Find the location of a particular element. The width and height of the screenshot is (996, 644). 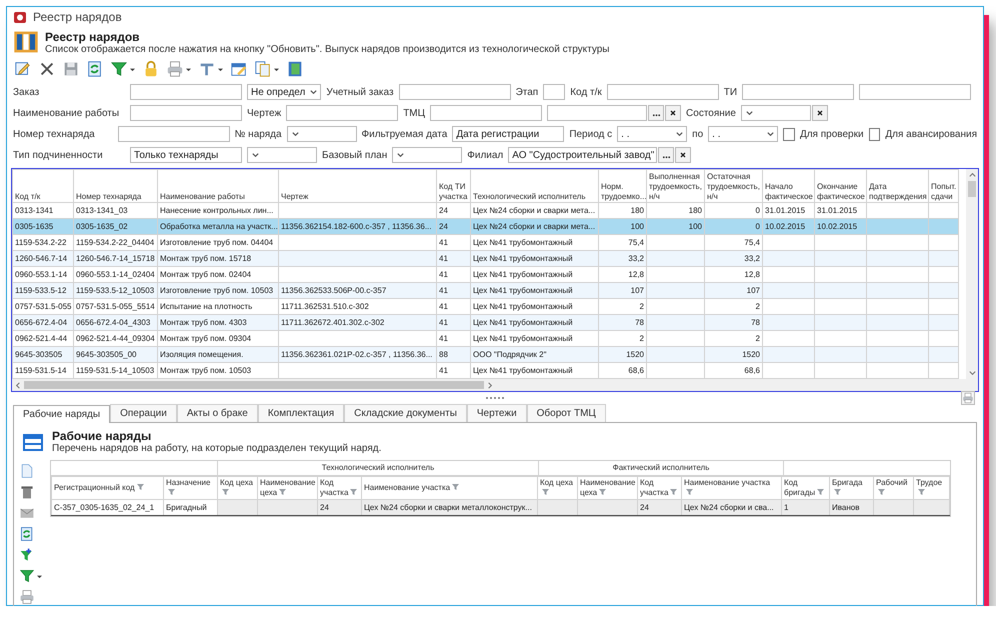

column-header: Попыт. сдачи is located at coordinates (943, 186).